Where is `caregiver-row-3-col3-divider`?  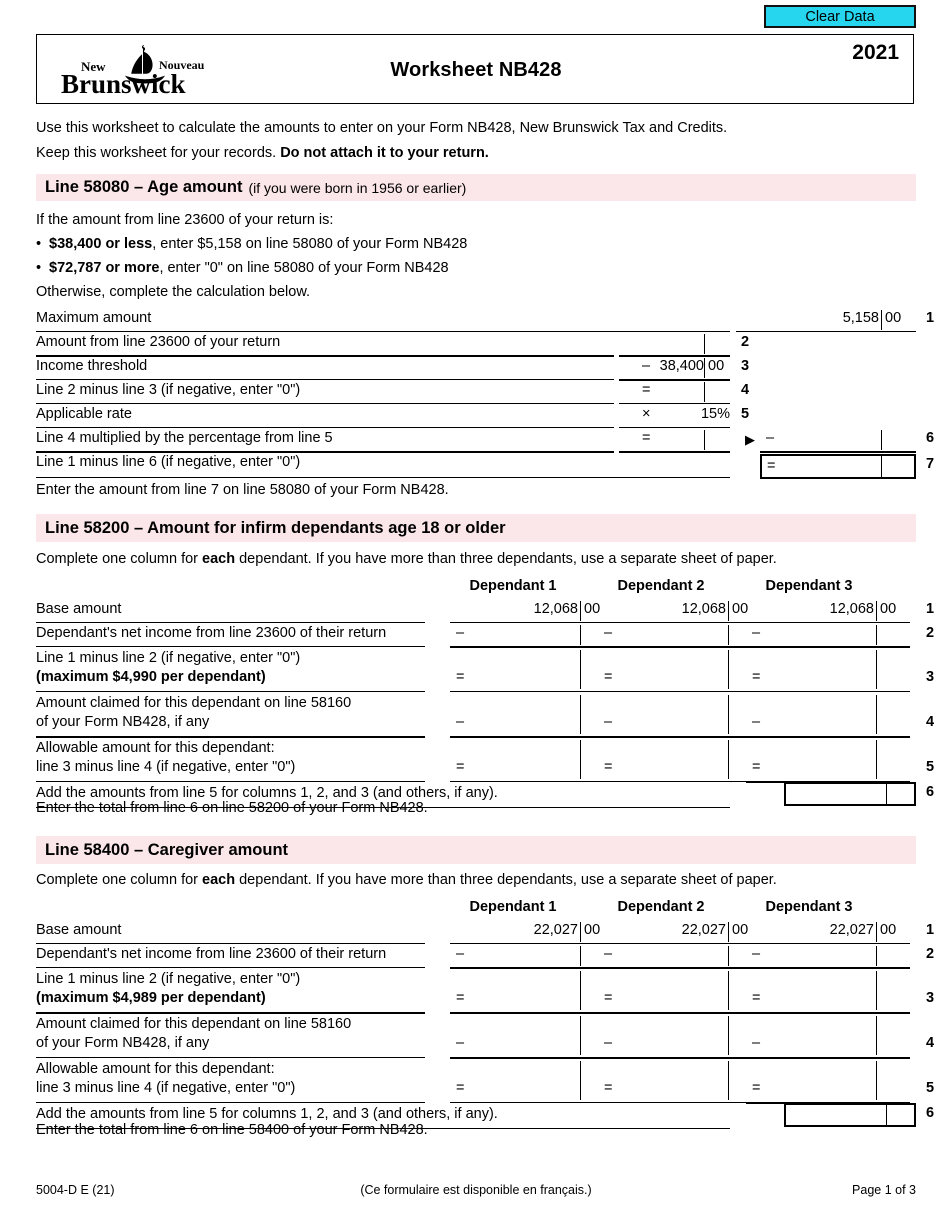 caregiver-row-3-col3-divider is located at coordinates (876, 990).